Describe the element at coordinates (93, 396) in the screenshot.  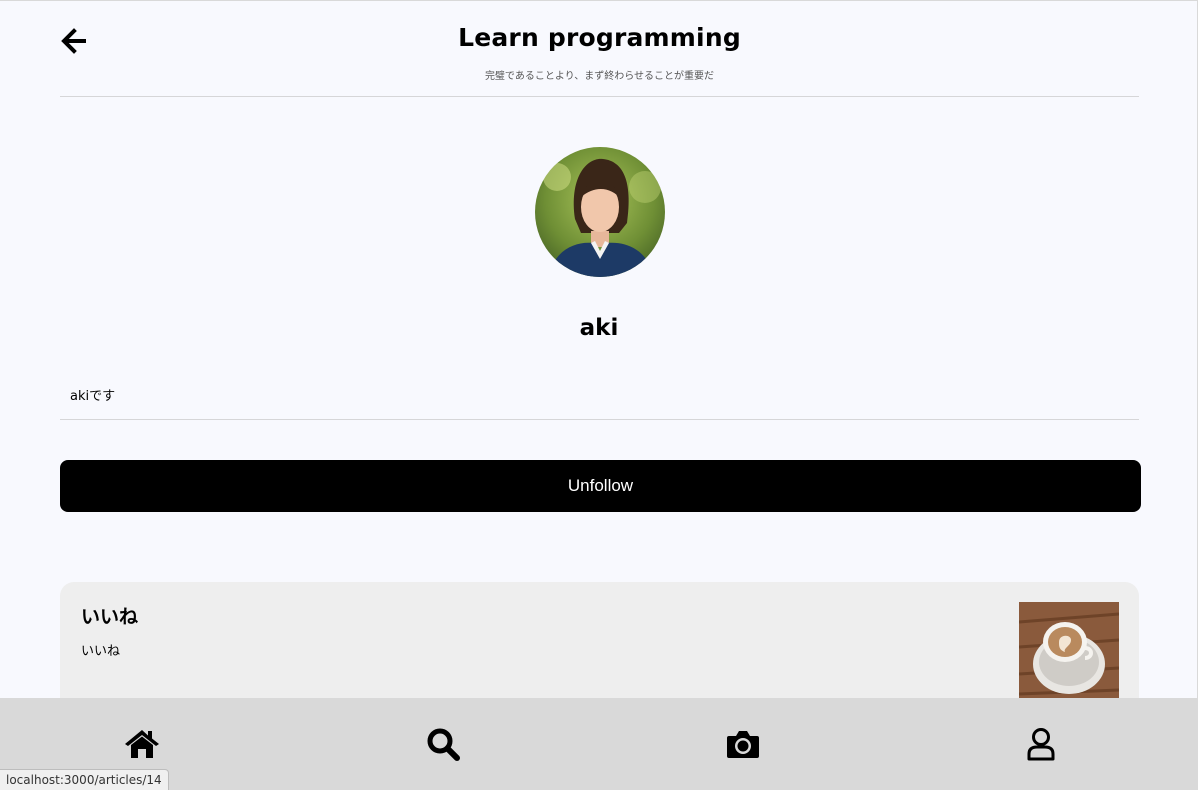
I see `bio-text: akiです` at that location.